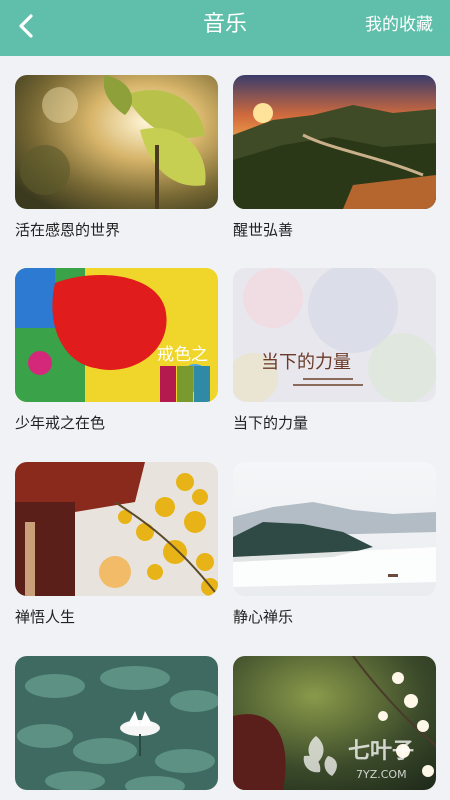 This screenshot has width=450, height=800. What do you see at coordinates (60, 423) in the screenshot?
I see `album-title: 少年戒之在色` at bounding box center [60, 423].